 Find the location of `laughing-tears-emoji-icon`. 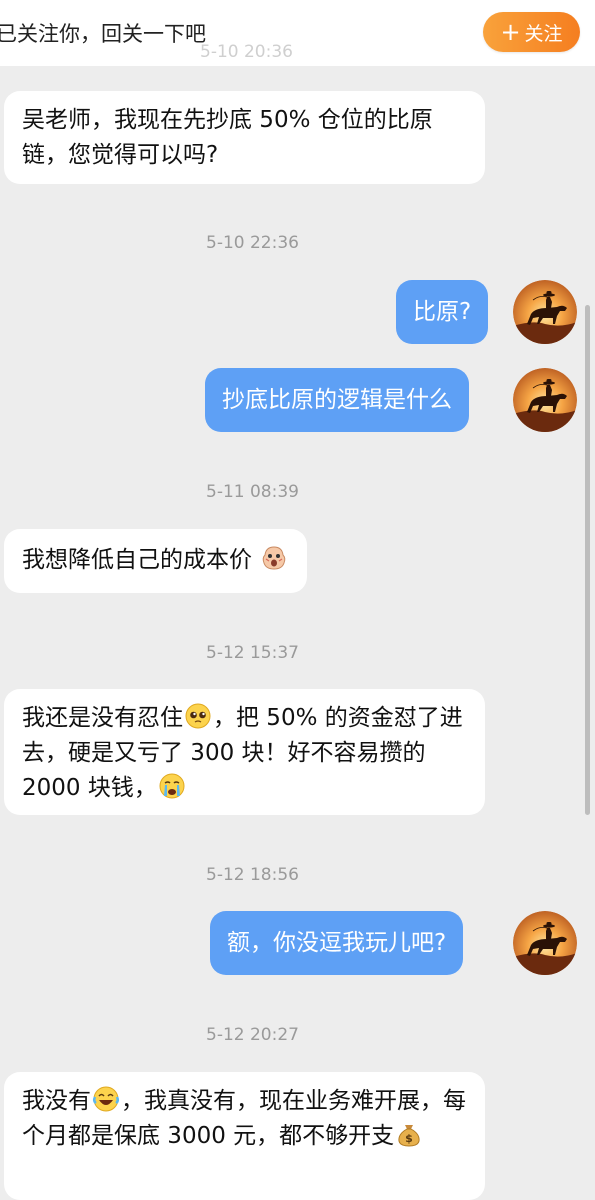

laughing-tears-emoji-icon is located at coordinates (106, 1099).